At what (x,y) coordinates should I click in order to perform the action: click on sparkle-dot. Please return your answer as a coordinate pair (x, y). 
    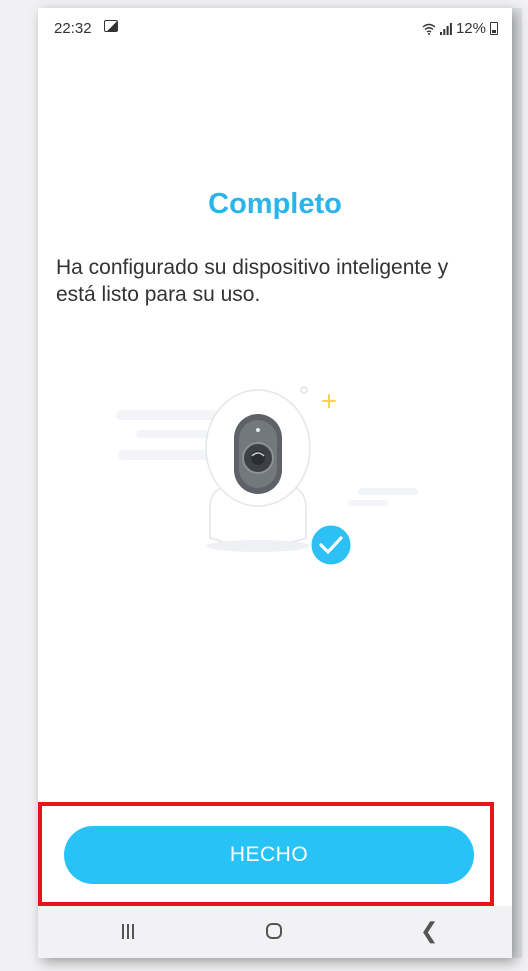
    Looking at the image, I should click on (304, 390).